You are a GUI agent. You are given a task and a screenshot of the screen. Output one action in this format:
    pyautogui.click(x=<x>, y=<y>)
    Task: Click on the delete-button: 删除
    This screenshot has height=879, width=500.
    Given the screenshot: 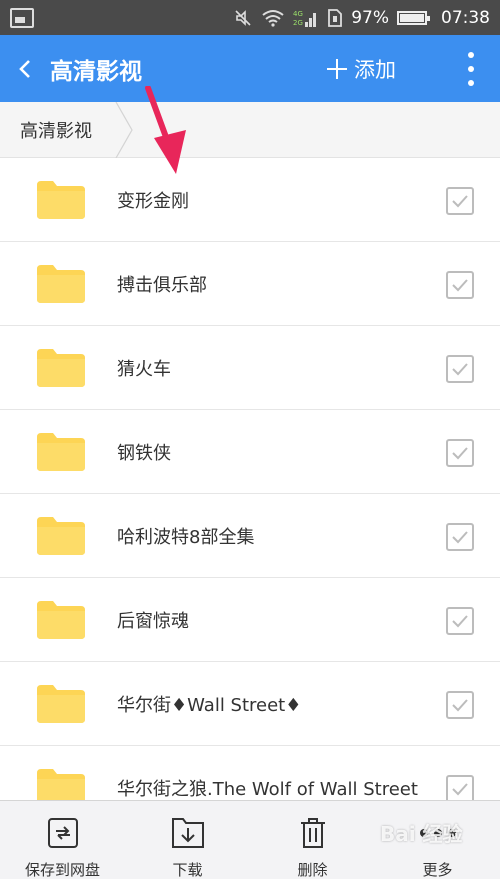 What is the action you would take?
    pyautogui.click(x=312, y=840)
    